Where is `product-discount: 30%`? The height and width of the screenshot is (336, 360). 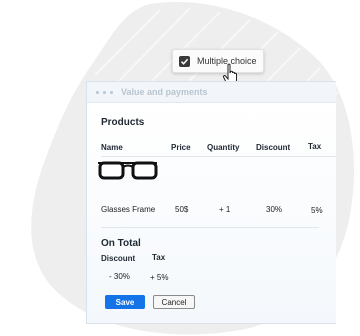 product-discount: 30% is located at coordinates (274, 209).